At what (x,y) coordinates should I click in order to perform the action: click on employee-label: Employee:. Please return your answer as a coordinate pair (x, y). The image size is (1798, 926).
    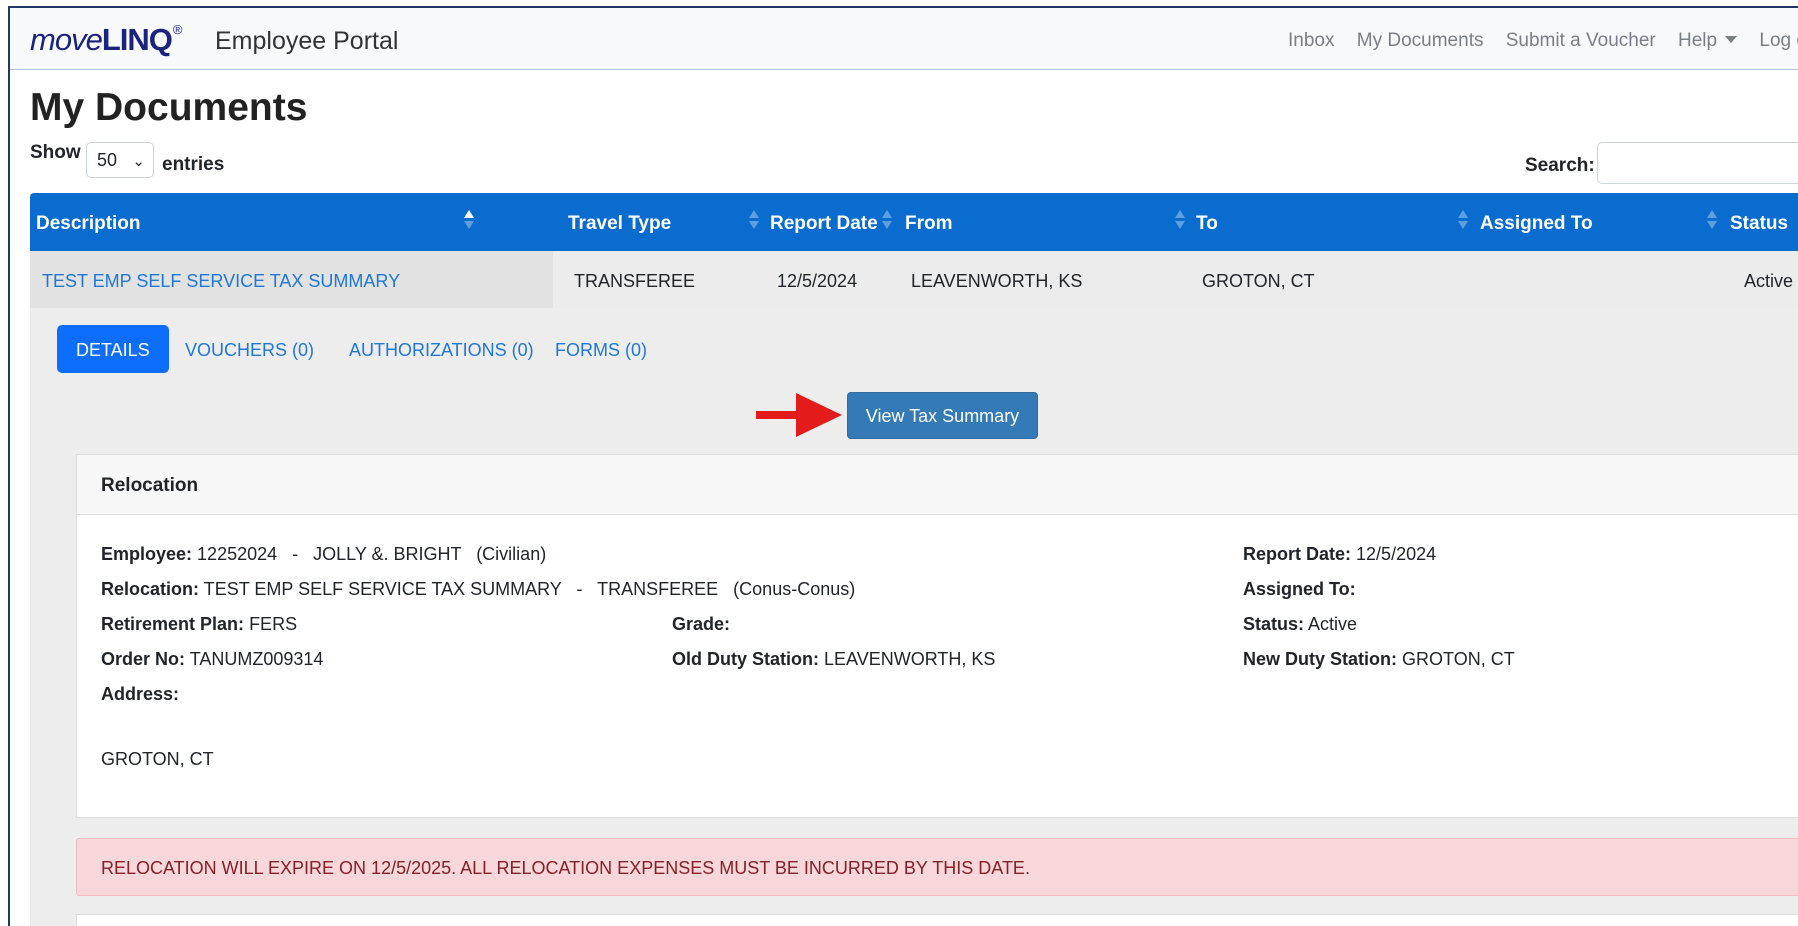
    Looking at the image, I should click on (147, 554).